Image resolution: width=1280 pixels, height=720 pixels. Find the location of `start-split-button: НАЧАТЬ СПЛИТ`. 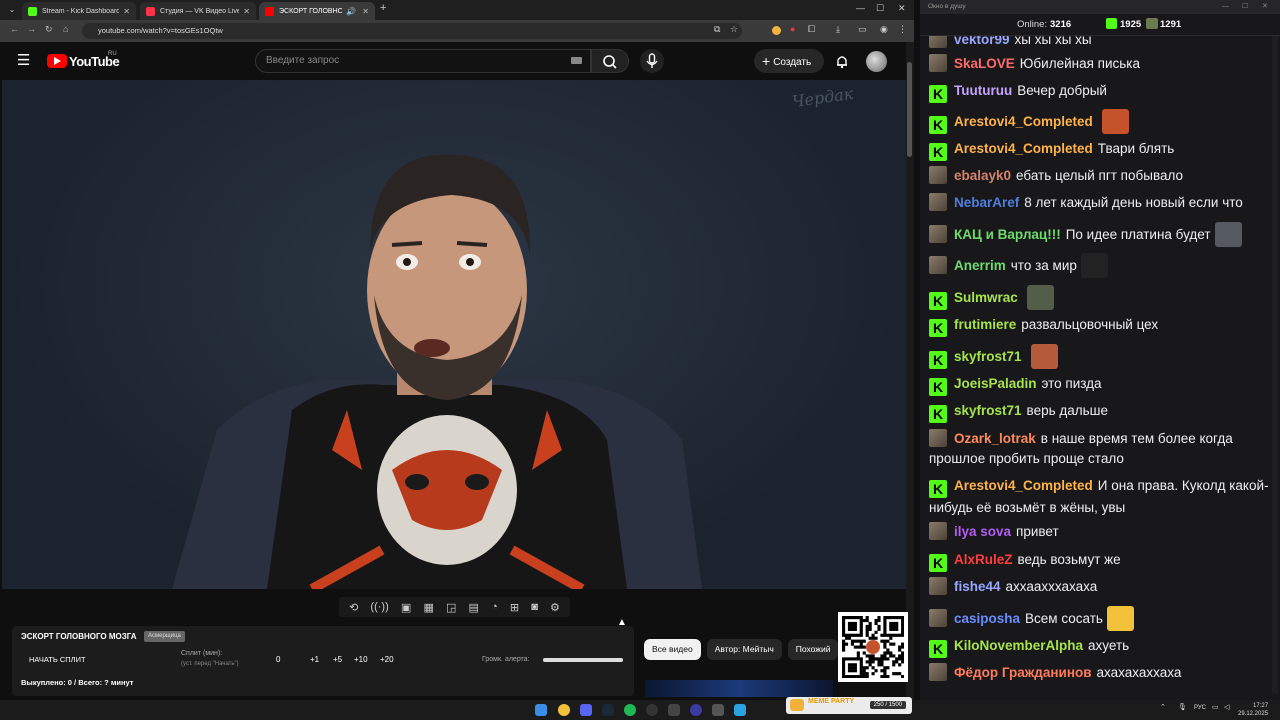

start-split-button: НАЧАТЬ СПЛИТ is located at coordinates (57, 659).